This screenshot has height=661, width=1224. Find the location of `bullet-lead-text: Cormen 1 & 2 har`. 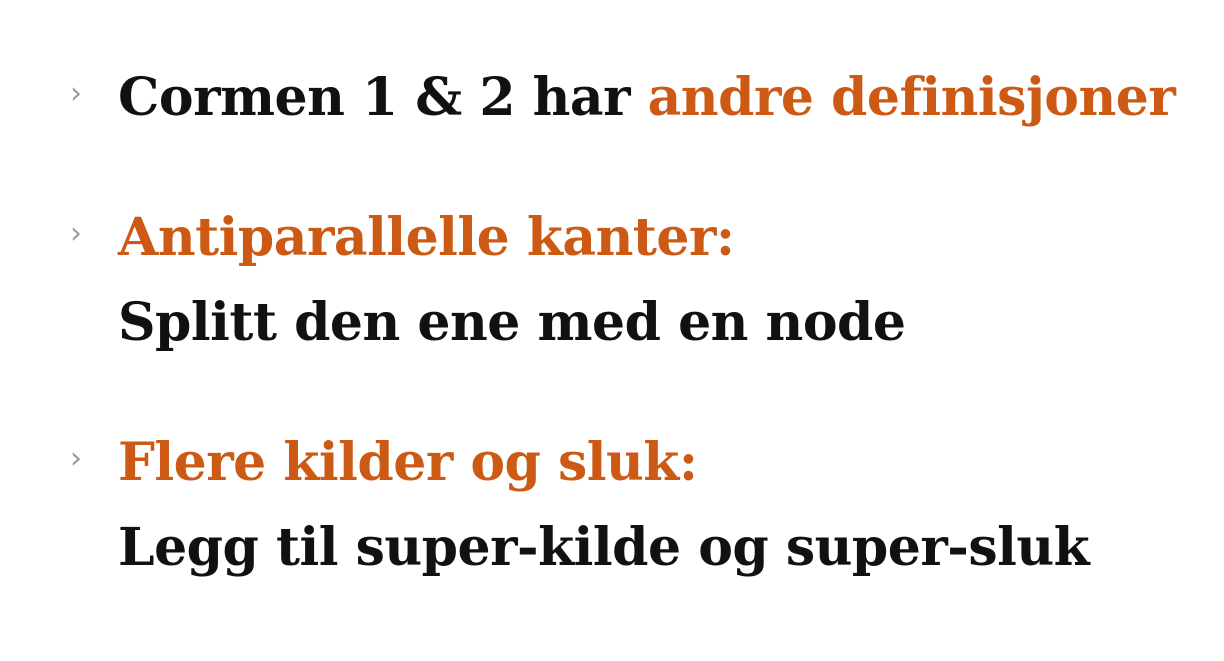

bullet-lead-text: Cormen 1 & 2 har is located at coordinates (383, 97).